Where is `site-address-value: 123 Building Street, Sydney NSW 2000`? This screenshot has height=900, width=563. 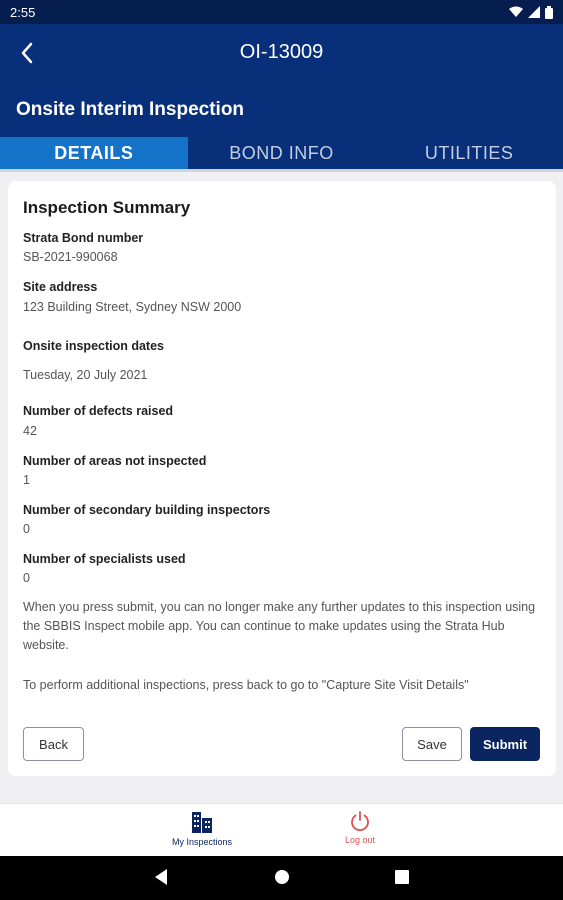
site-address-value: 123 Building Street, Sydney NSW 2000 is located at coordinates (132, 307).